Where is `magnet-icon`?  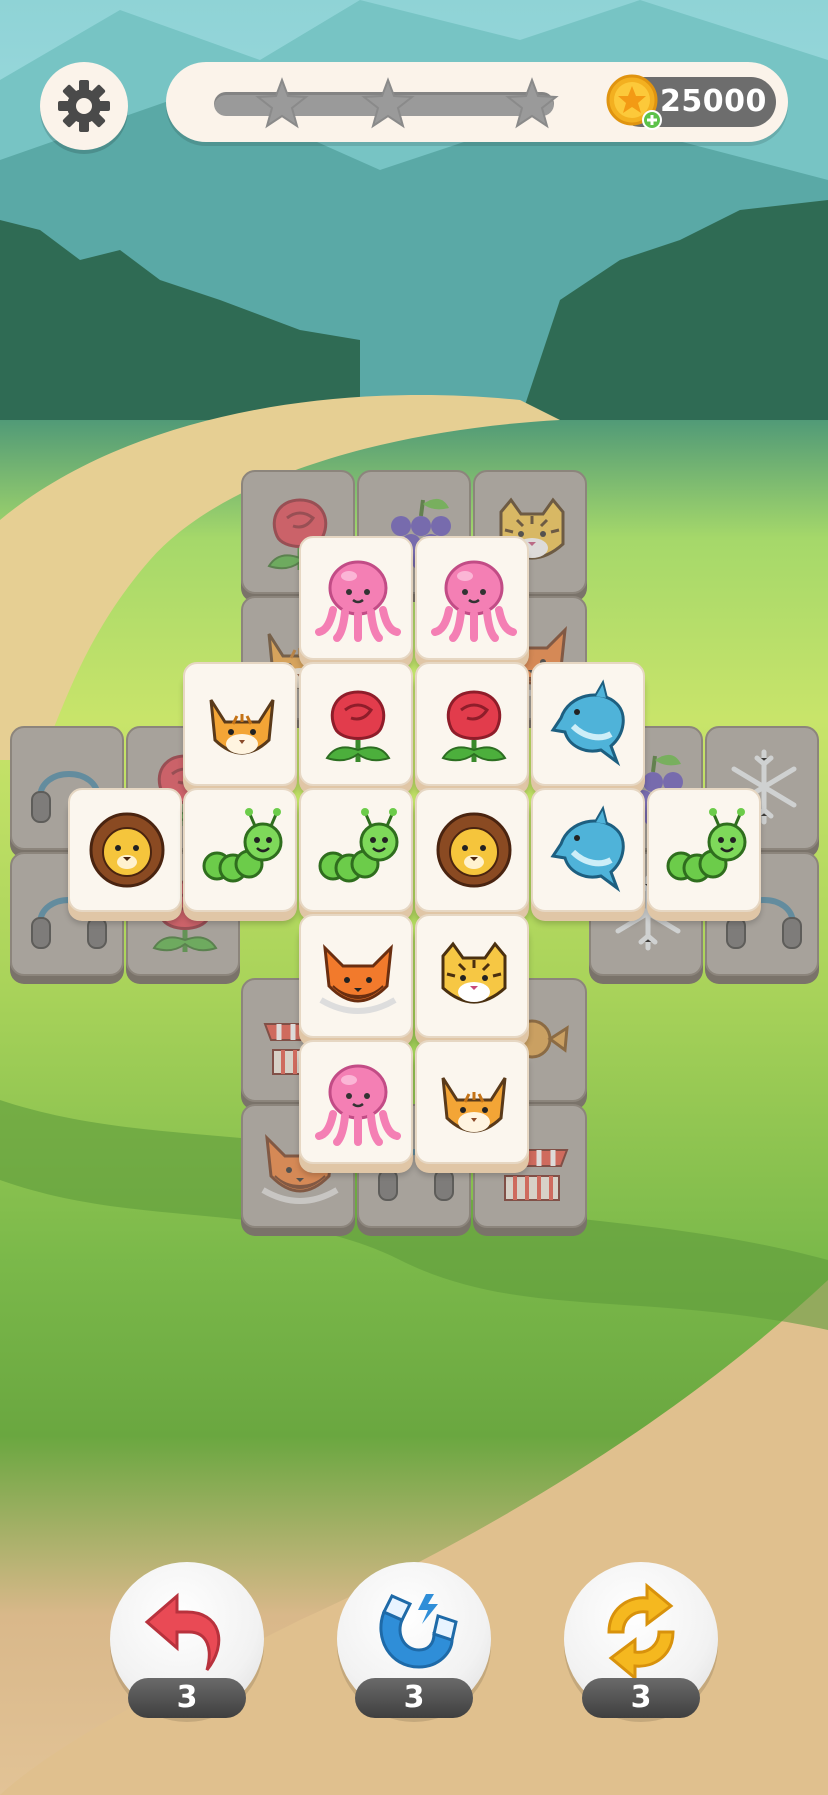
magnet-icon is located at coordinates (418, 1631).